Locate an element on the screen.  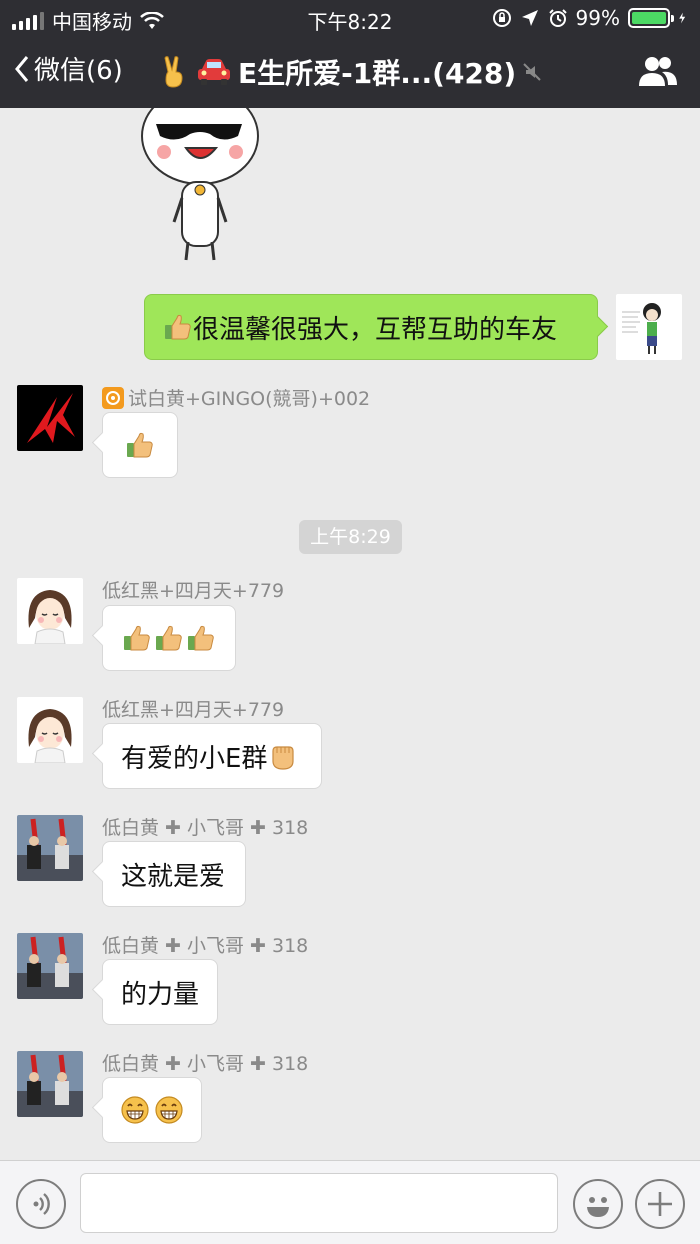
alarm-icon is located at coordinates (557, 18).